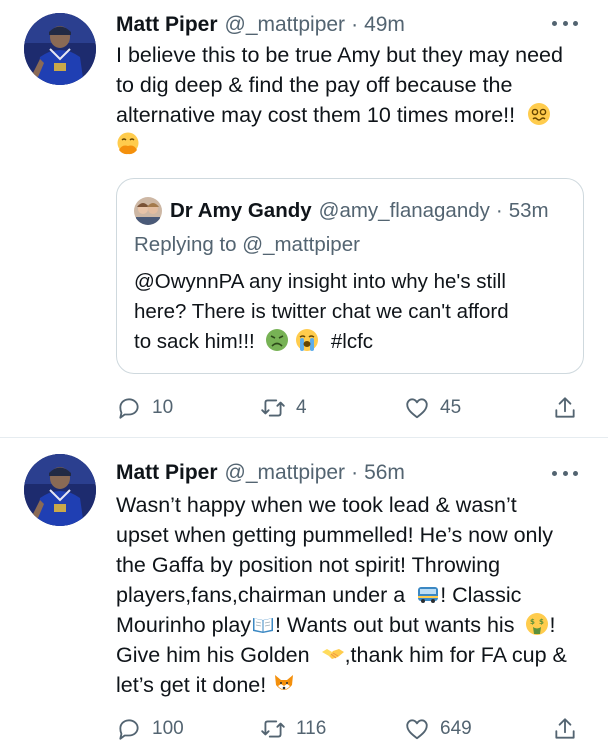 The width and height of the screenshot is (608, 750). Describe the element at coordinates (293, 729) in the screenshot. I see `retweet-button: 116` at that location.